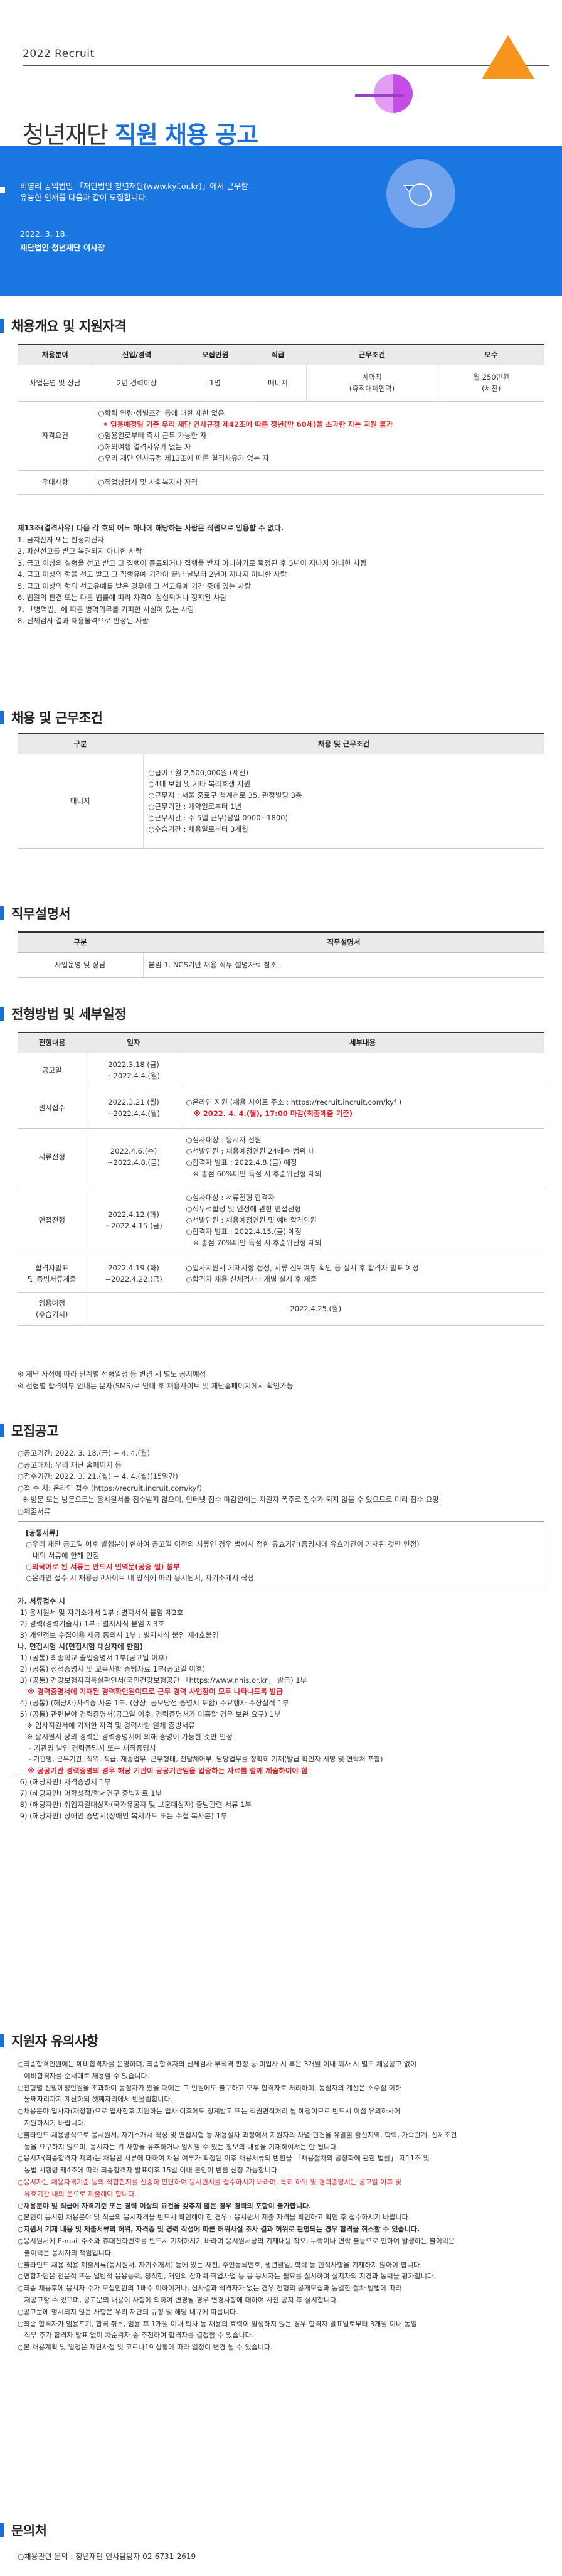  I want to click on section-heading-cautions: 지원자 유의사항, so click(49, 2040).